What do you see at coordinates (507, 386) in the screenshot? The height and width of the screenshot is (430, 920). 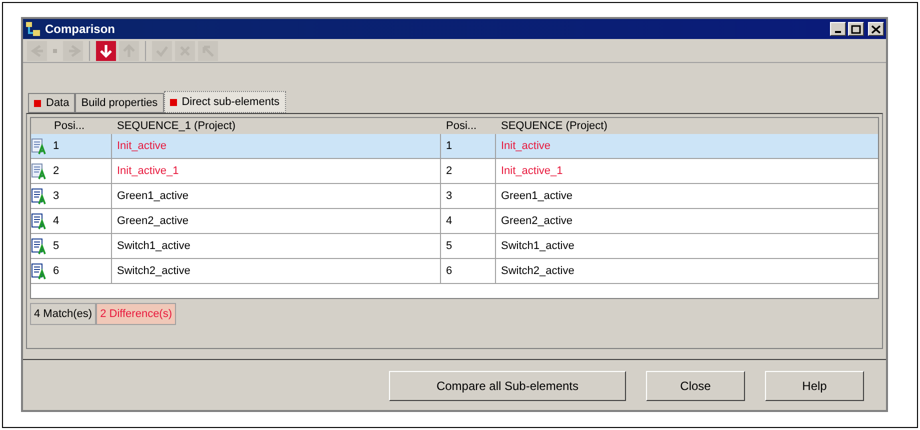 I see `dialog-button: Compare all Sub-elements` at bounding box center [507, 386].